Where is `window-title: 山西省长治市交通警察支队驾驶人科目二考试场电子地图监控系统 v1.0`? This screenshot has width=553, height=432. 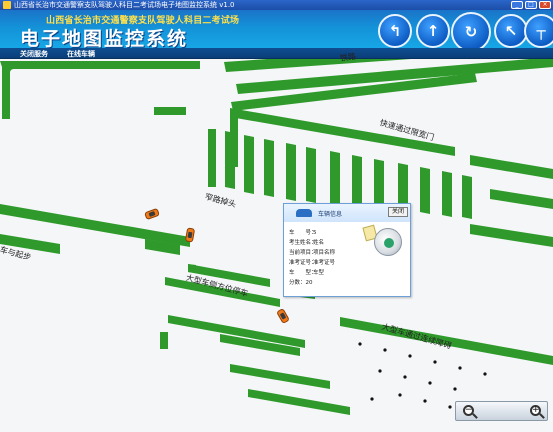 window-title: 山西省长治市交通警察支队驾驶人科目二考试场电子地图监控系统 v1.0 is located at coordinates (124, 5).